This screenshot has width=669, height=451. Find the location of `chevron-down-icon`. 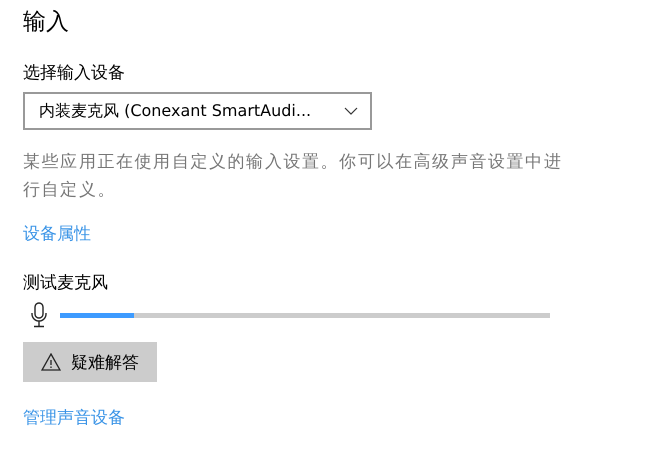

chevron-down-icon is located at coordinates (351, 111).